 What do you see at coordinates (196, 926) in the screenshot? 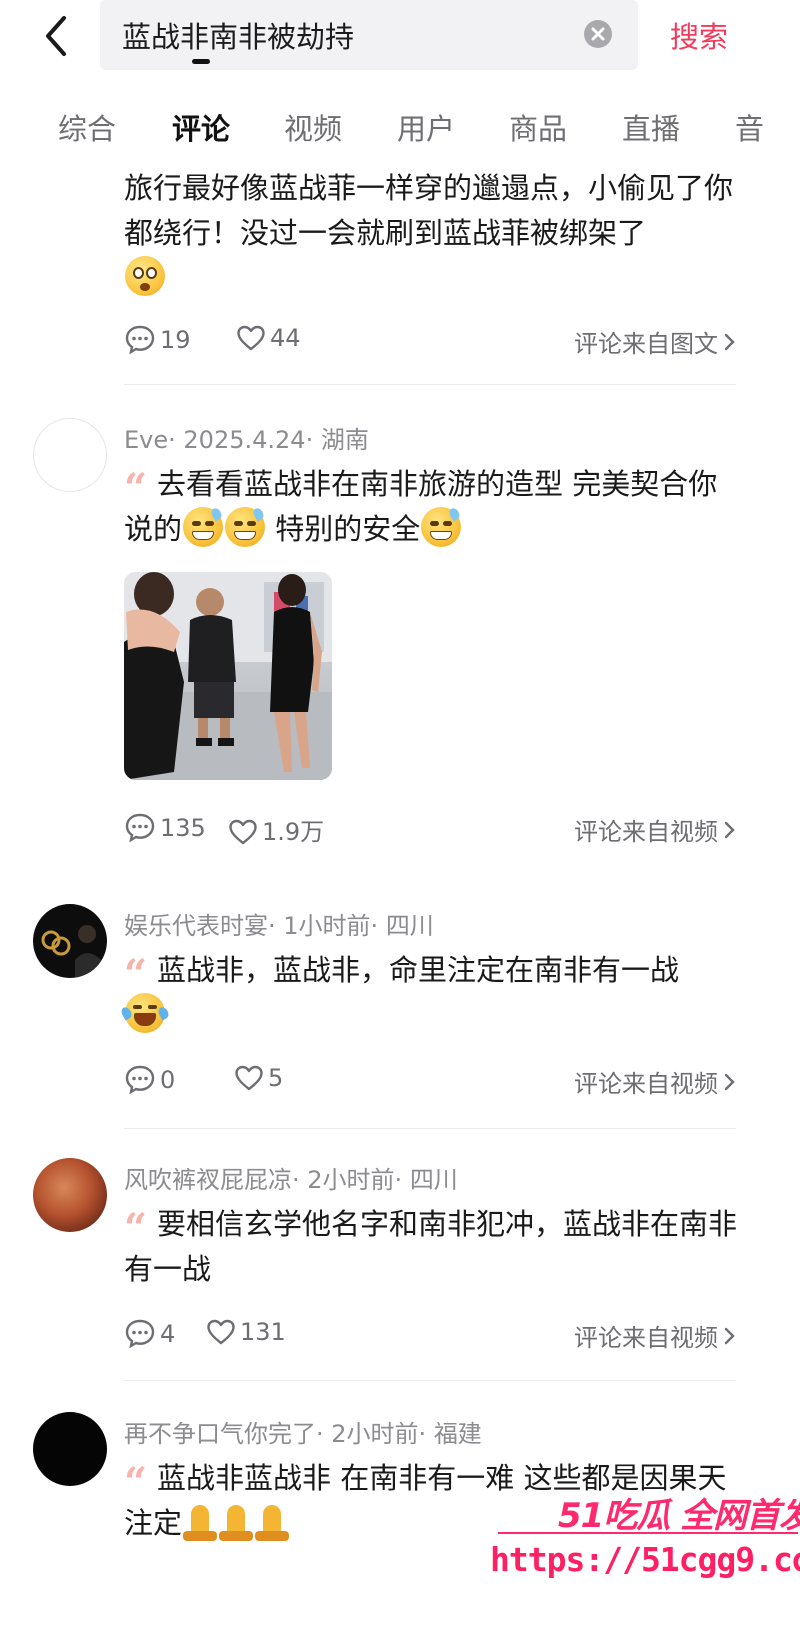
I see `username: 娱乐代表时宴` at bounding box center [196, 926].